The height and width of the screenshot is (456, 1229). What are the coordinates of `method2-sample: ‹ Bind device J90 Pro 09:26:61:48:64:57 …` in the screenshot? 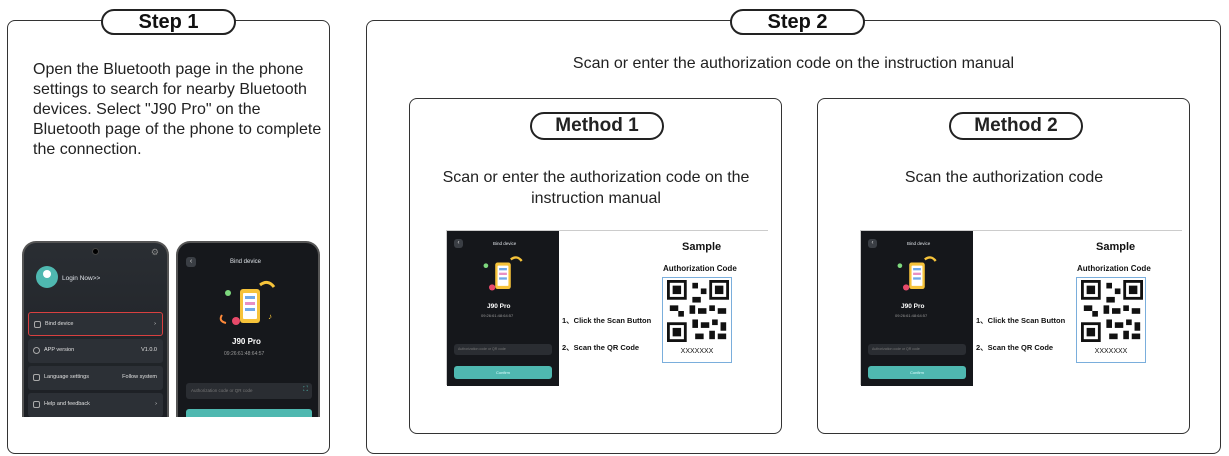 It's located at (1021, 308).